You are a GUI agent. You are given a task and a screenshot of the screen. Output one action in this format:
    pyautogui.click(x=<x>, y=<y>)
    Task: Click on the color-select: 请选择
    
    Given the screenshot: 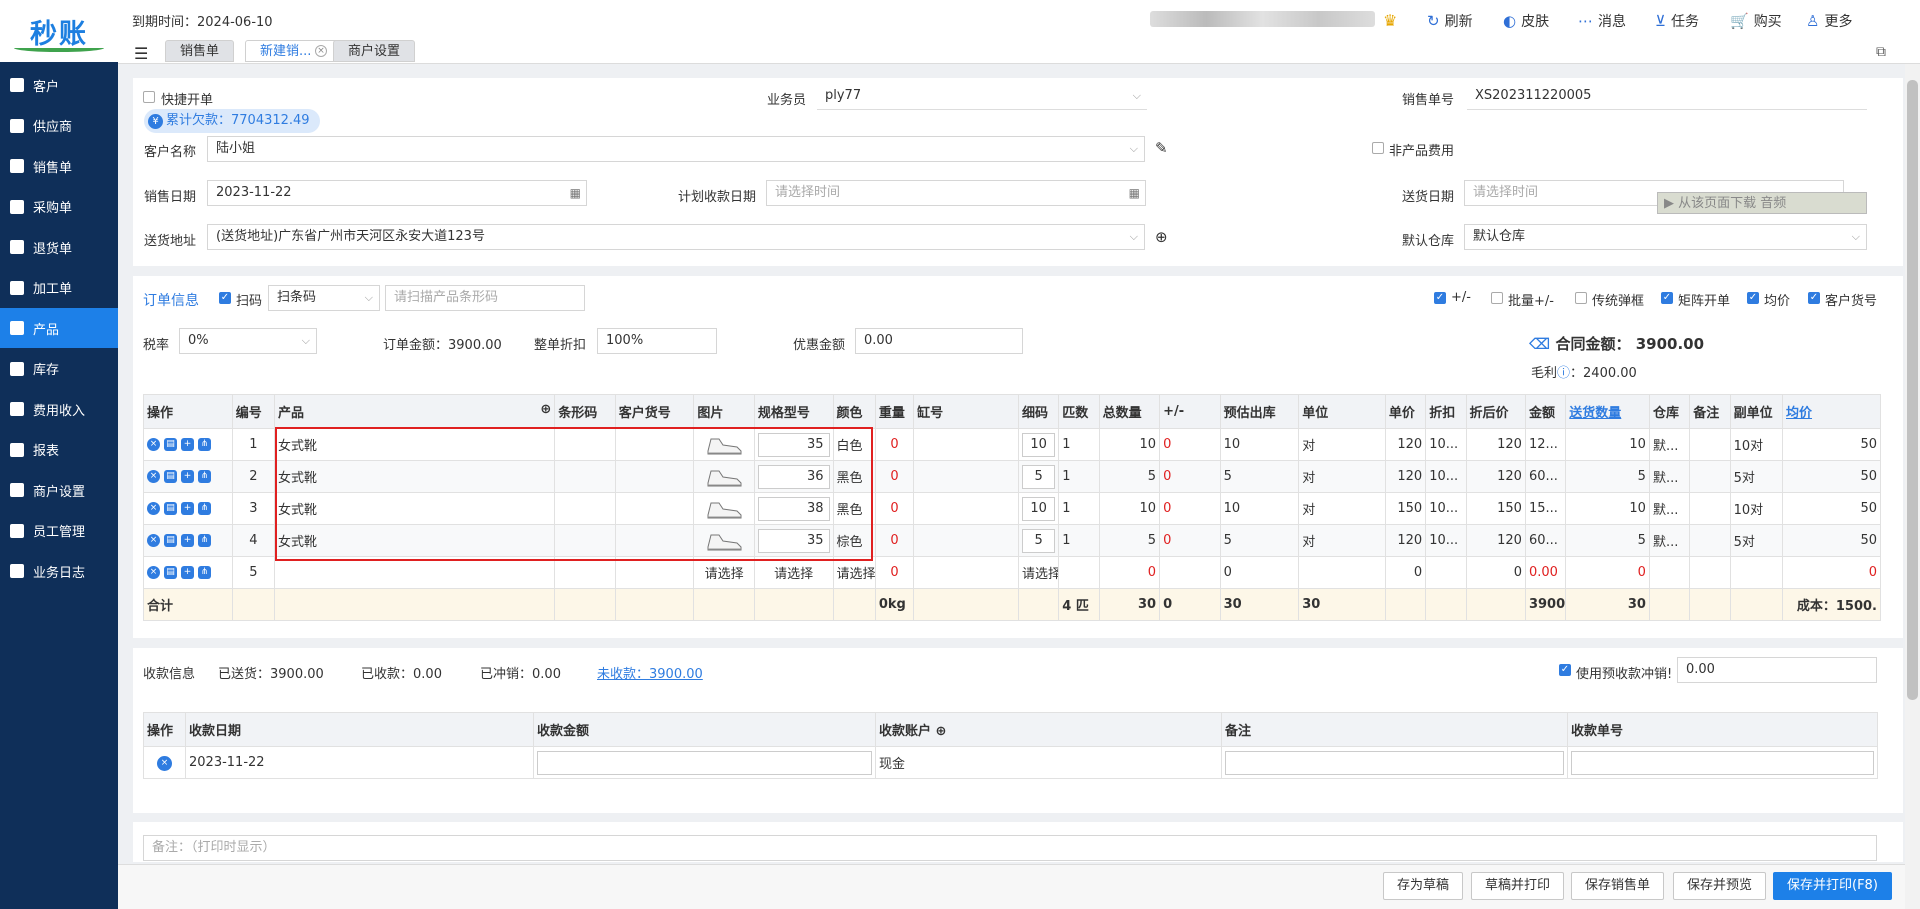 What is the action you would take?
    pyautogui.click(x=854, y=572)
    